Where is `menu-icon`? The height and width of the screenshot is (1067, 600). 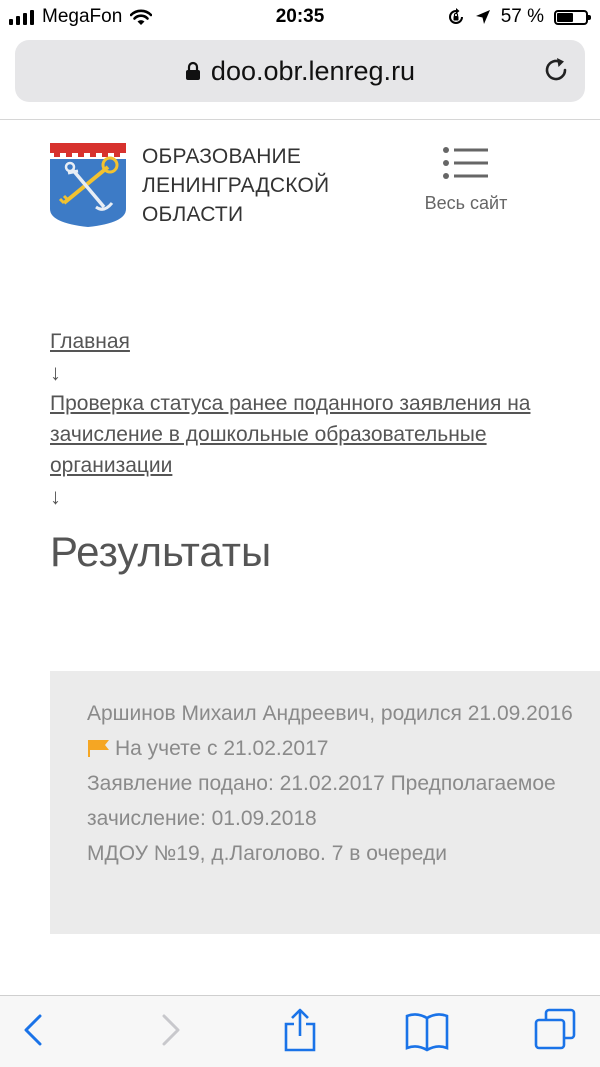
menu-icon is located at coordinates (465, 163).